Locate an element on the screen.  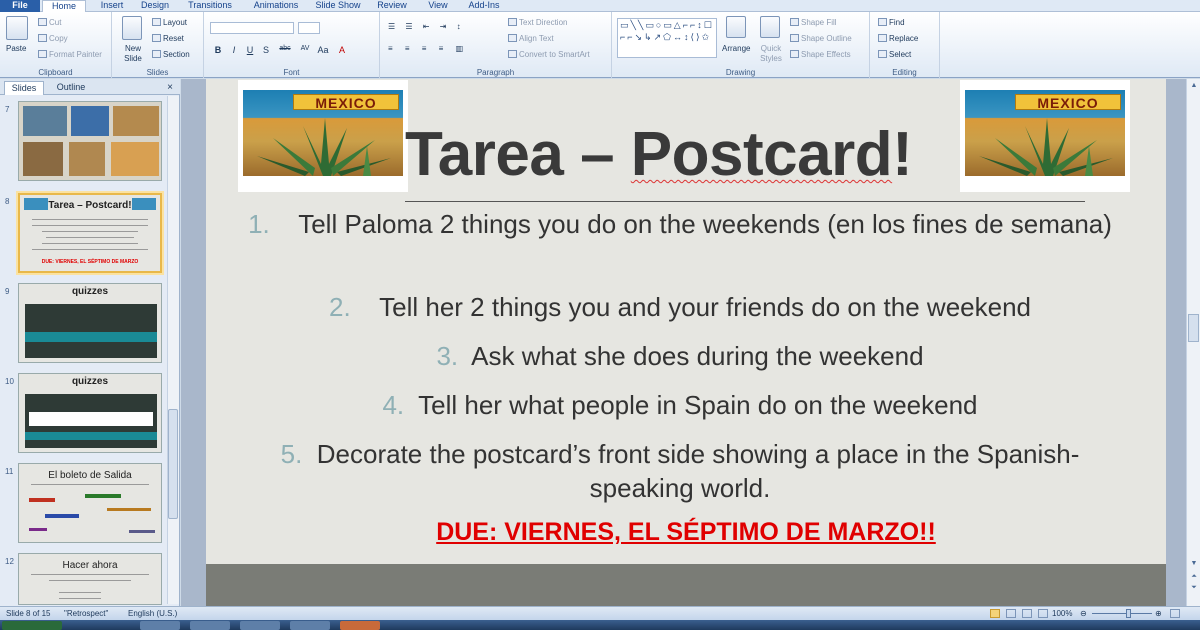
underline-button: U is located at coordinates (250, 50).